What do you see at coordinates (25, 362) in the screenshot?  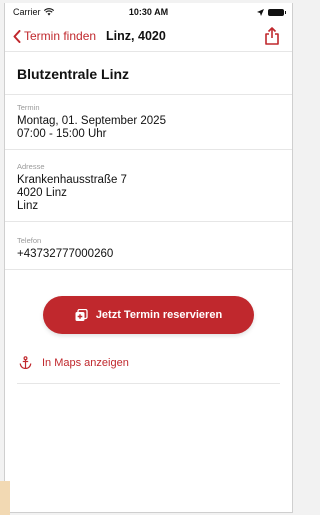 I see `anchor-icon` at bounding box center [25, 362].